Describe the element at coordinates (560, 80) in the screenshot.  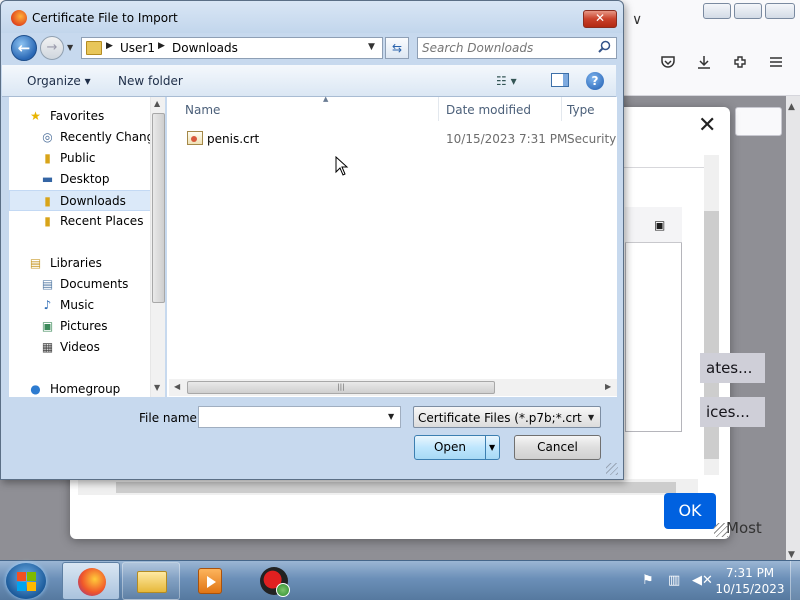
I see `preview-pane-icon` at that location.